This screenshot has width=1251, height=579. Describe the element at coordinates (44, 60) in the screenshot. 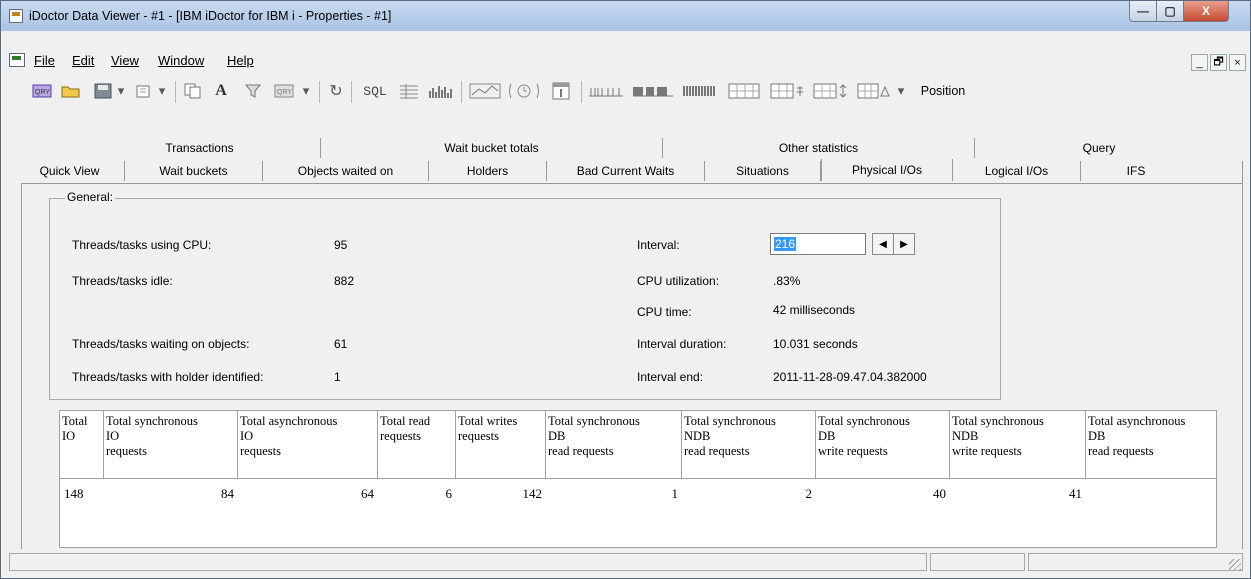

I see `menu-file: File` at that location.